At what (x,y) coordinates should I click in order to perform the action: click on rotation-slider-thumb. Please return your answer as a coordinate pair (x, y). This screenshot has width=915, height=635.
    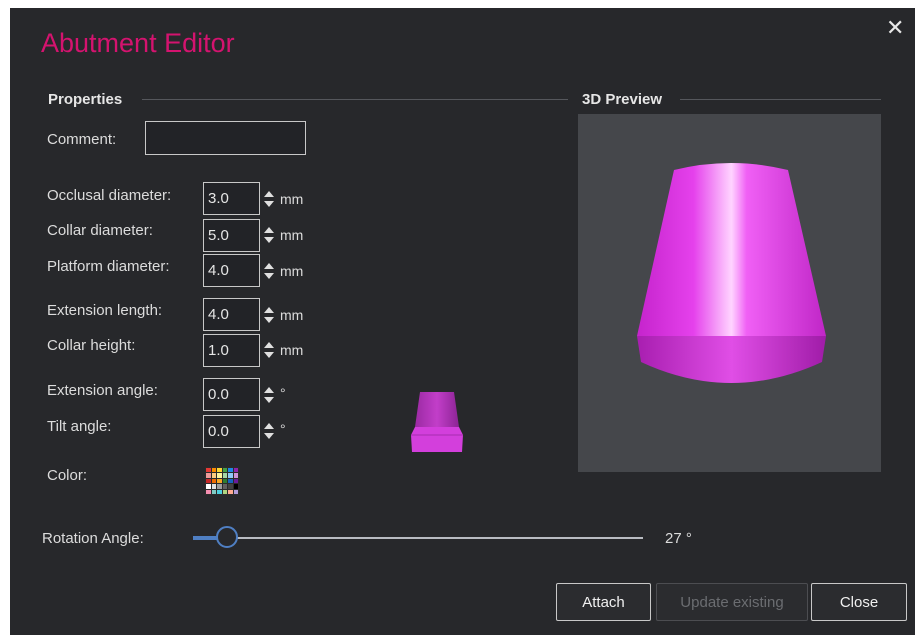
    Looking at the image, I should click on (226, 537).